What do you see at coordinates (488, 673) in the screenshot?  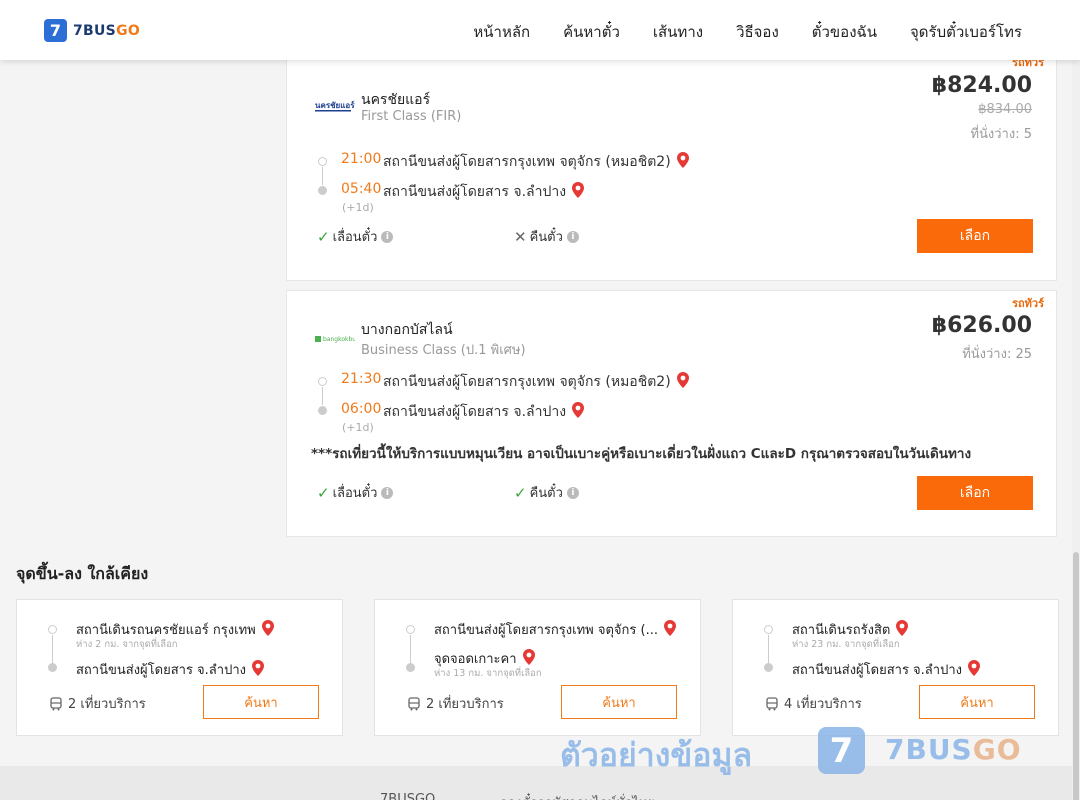 I see `distance-label: ห่าง 13 กม. จากจุดที่เลือก` at bounding box center [488, 673].